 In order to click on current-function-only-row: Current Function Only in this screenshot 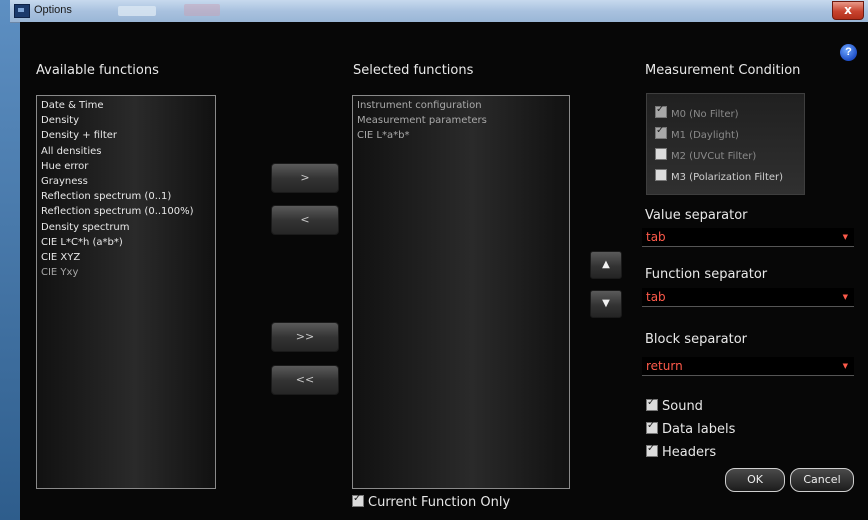, I will do `click(431, 501)`.